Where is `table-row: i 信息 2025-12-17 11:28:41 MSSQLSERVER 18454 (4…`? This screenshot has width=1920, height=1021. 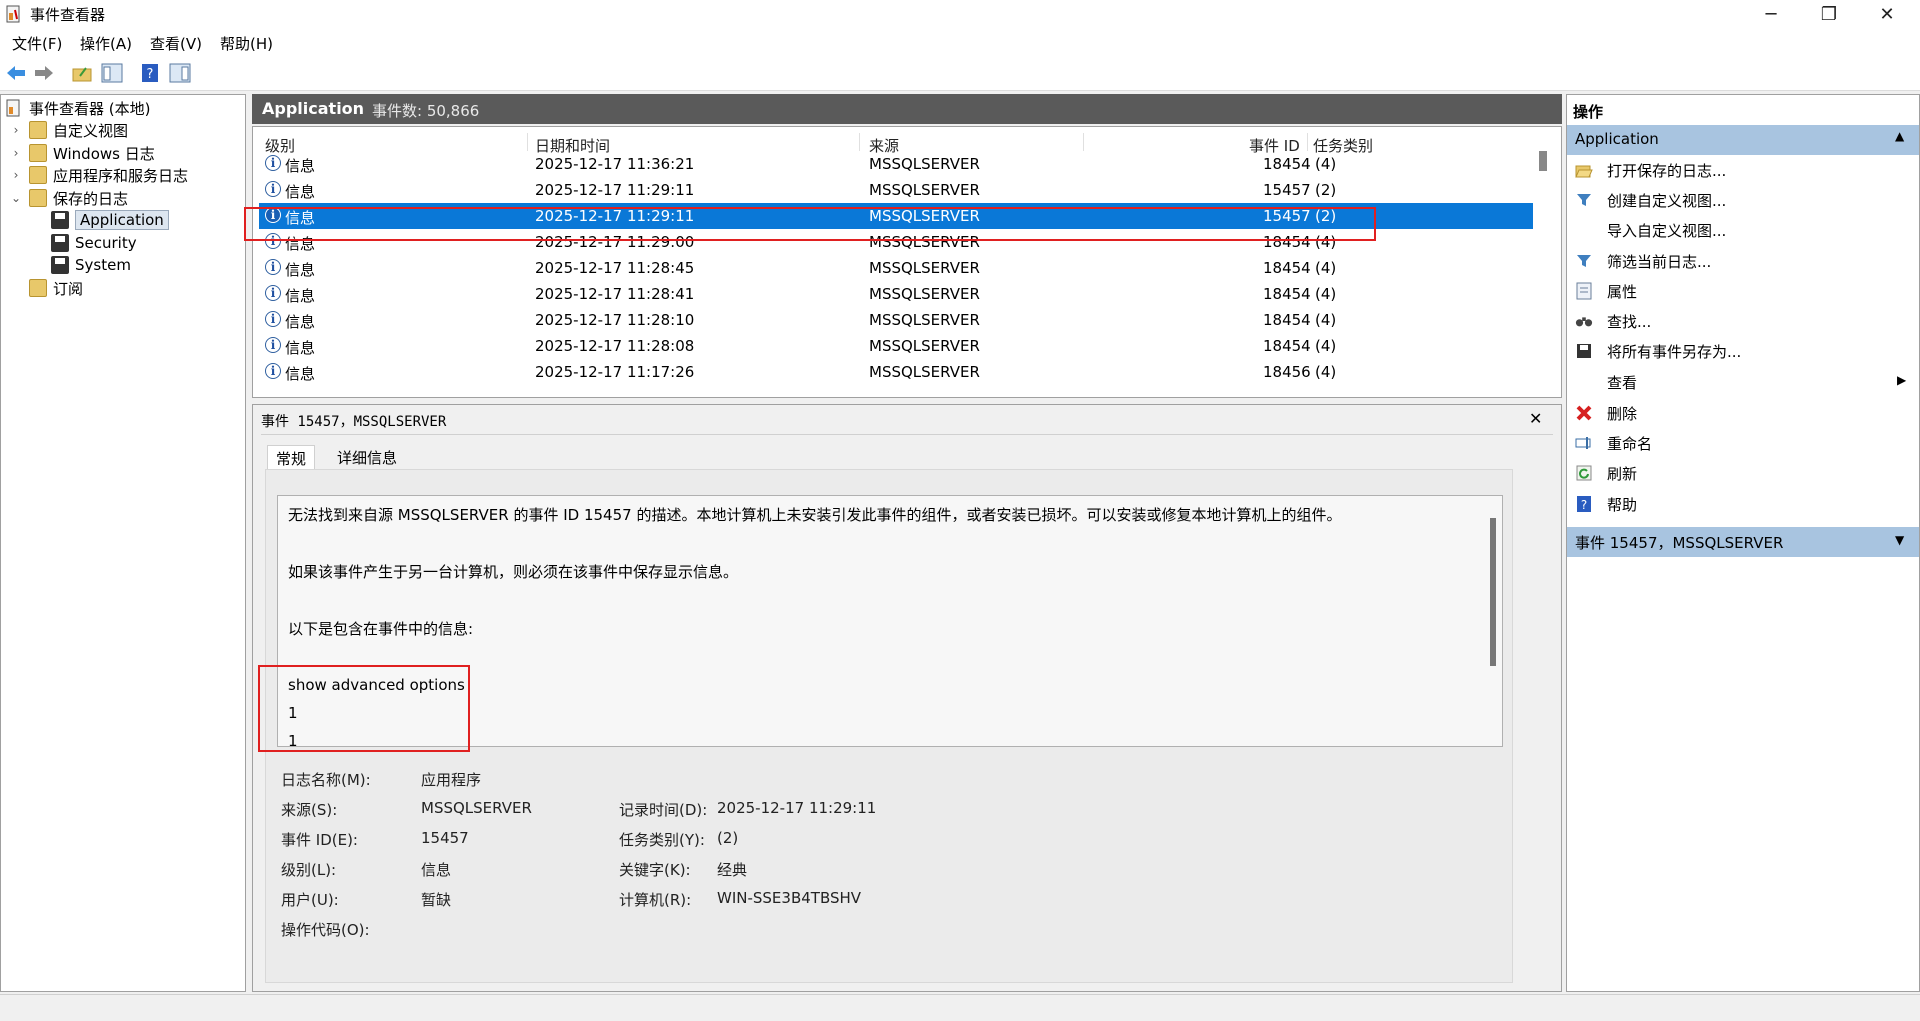
table-row: i 信息 2025-12-17 11:28:41 MSSQLSERVER 18454 (4… is located at coordinates (896, 294).